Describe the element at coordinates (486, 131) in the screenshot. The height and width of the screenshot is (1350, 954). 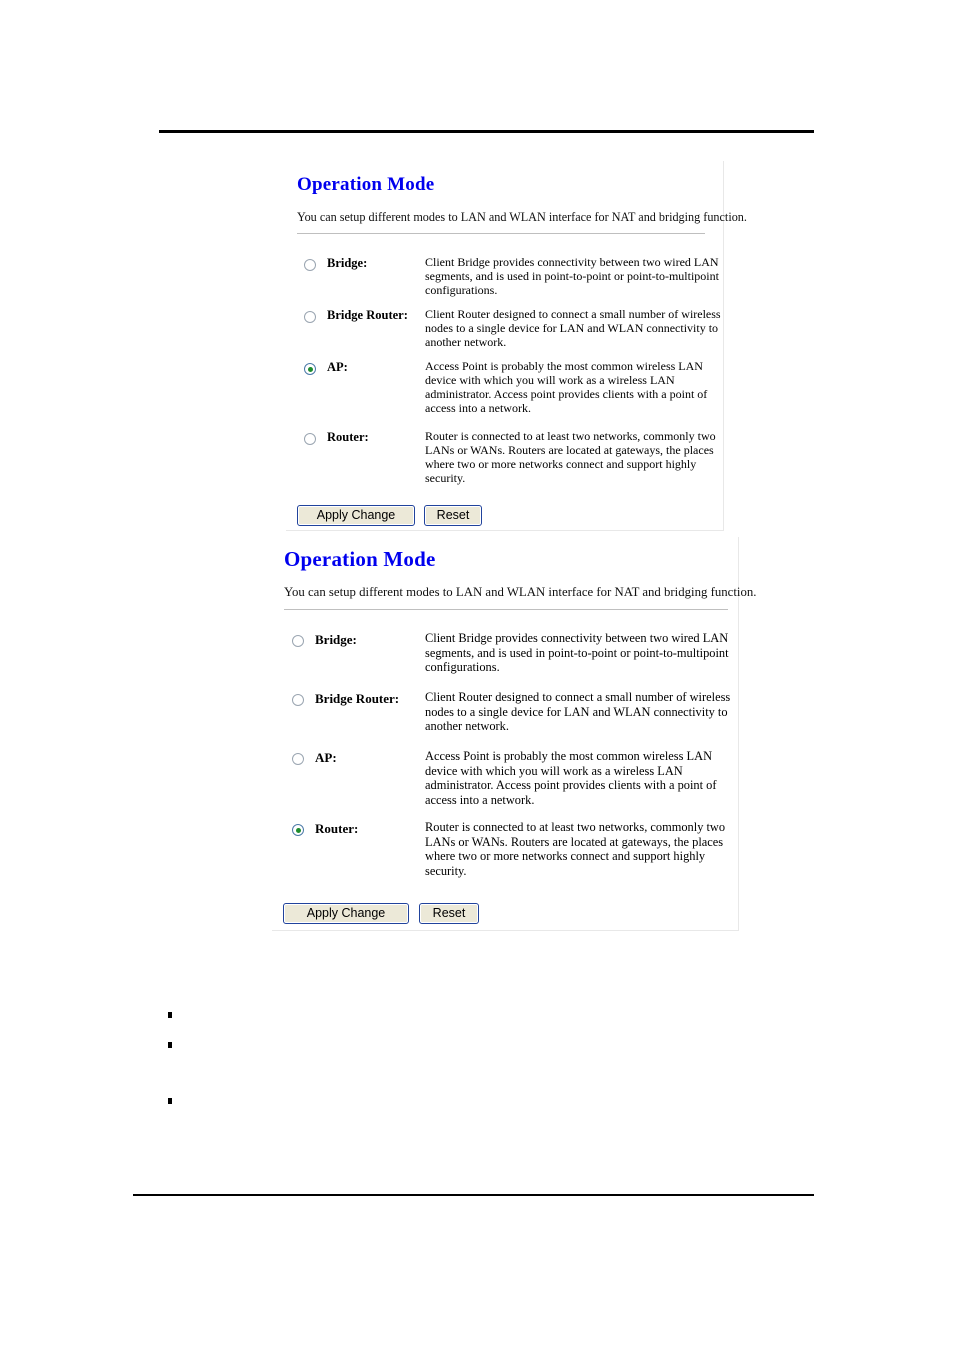
I see `page-header-rule` at that location.